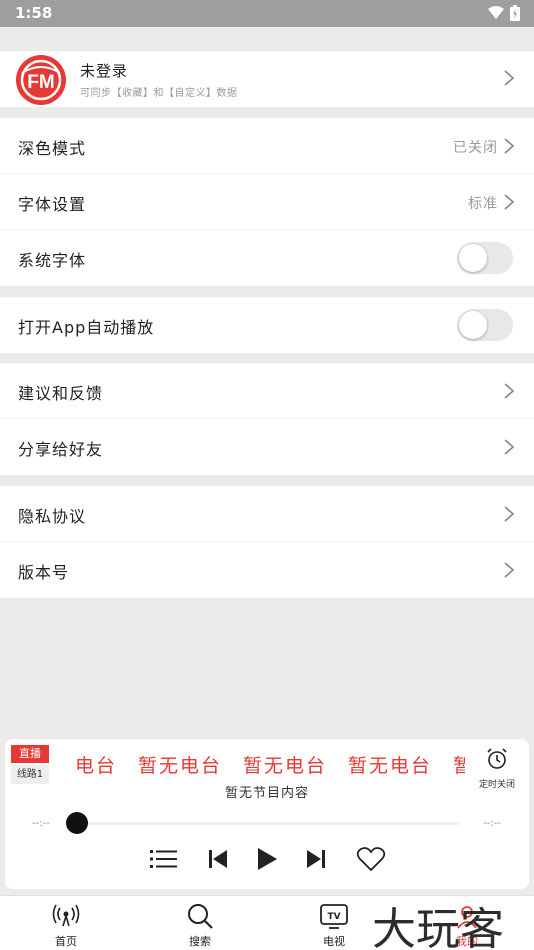  I want to click on status-icons, so click(504, 13).